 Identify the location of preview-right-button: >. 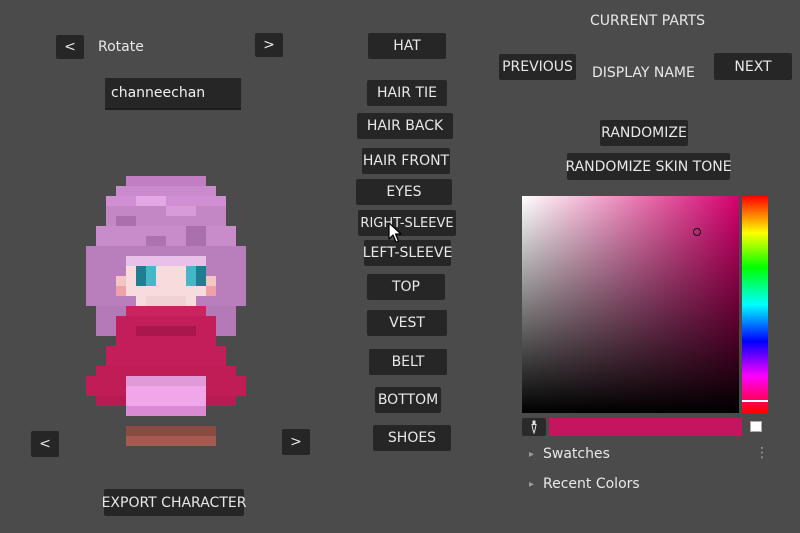
(296, 442).